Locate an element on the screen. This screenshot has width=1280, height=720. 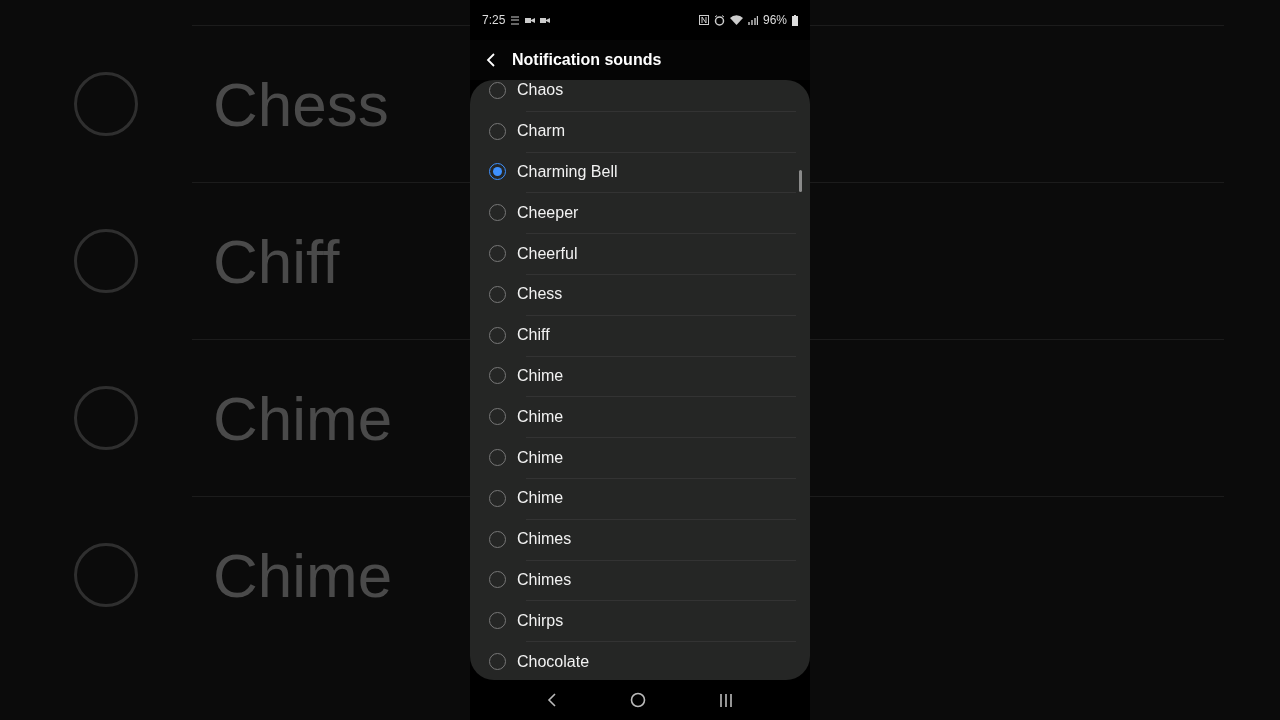
battery-percent: 96% is located at coordinates (774, 20).